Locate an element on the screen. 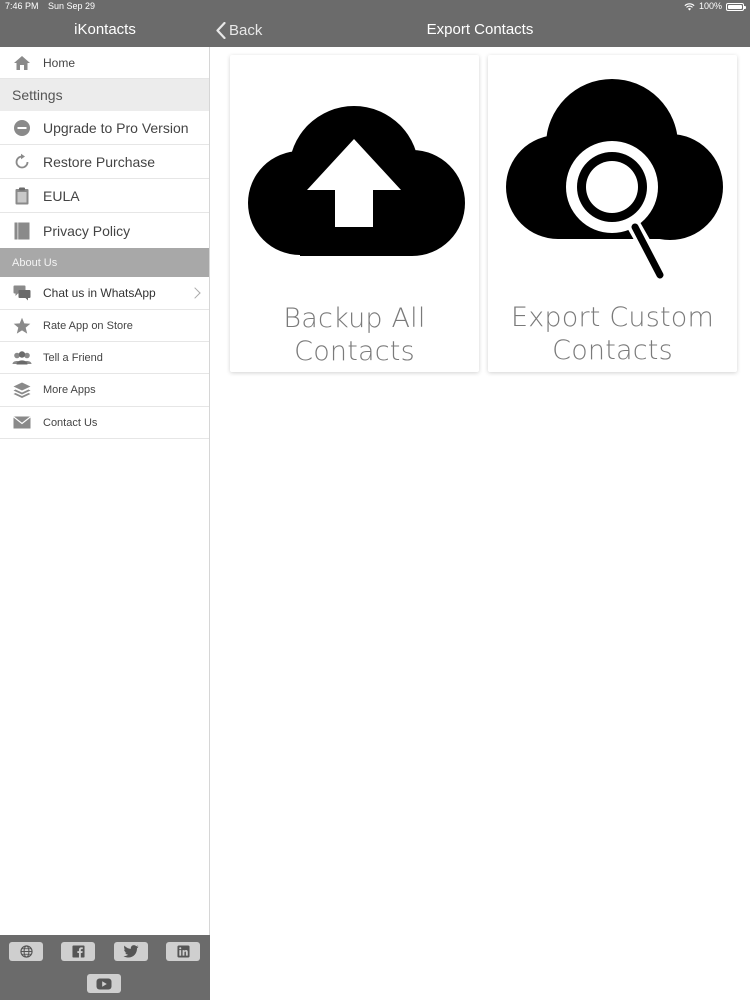 The image size is (750, 1000). backup-all-contacts-card: Backup All Contacts is located at coordinates (354, 213).